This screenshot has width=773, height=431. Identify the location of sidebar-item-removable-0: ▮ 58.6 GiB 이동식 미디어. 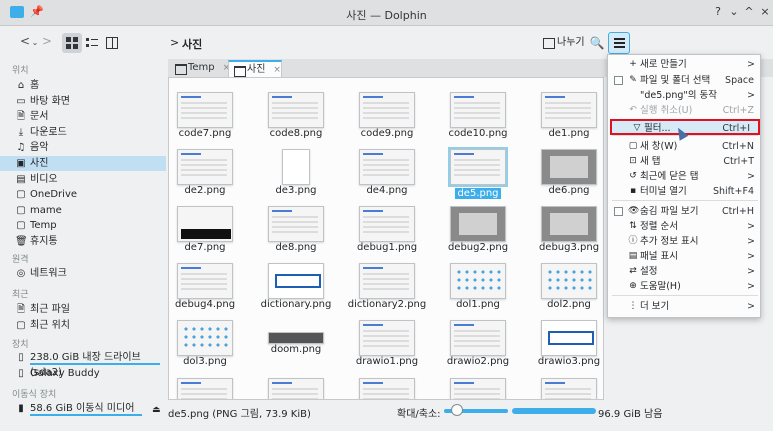
(83, 408).